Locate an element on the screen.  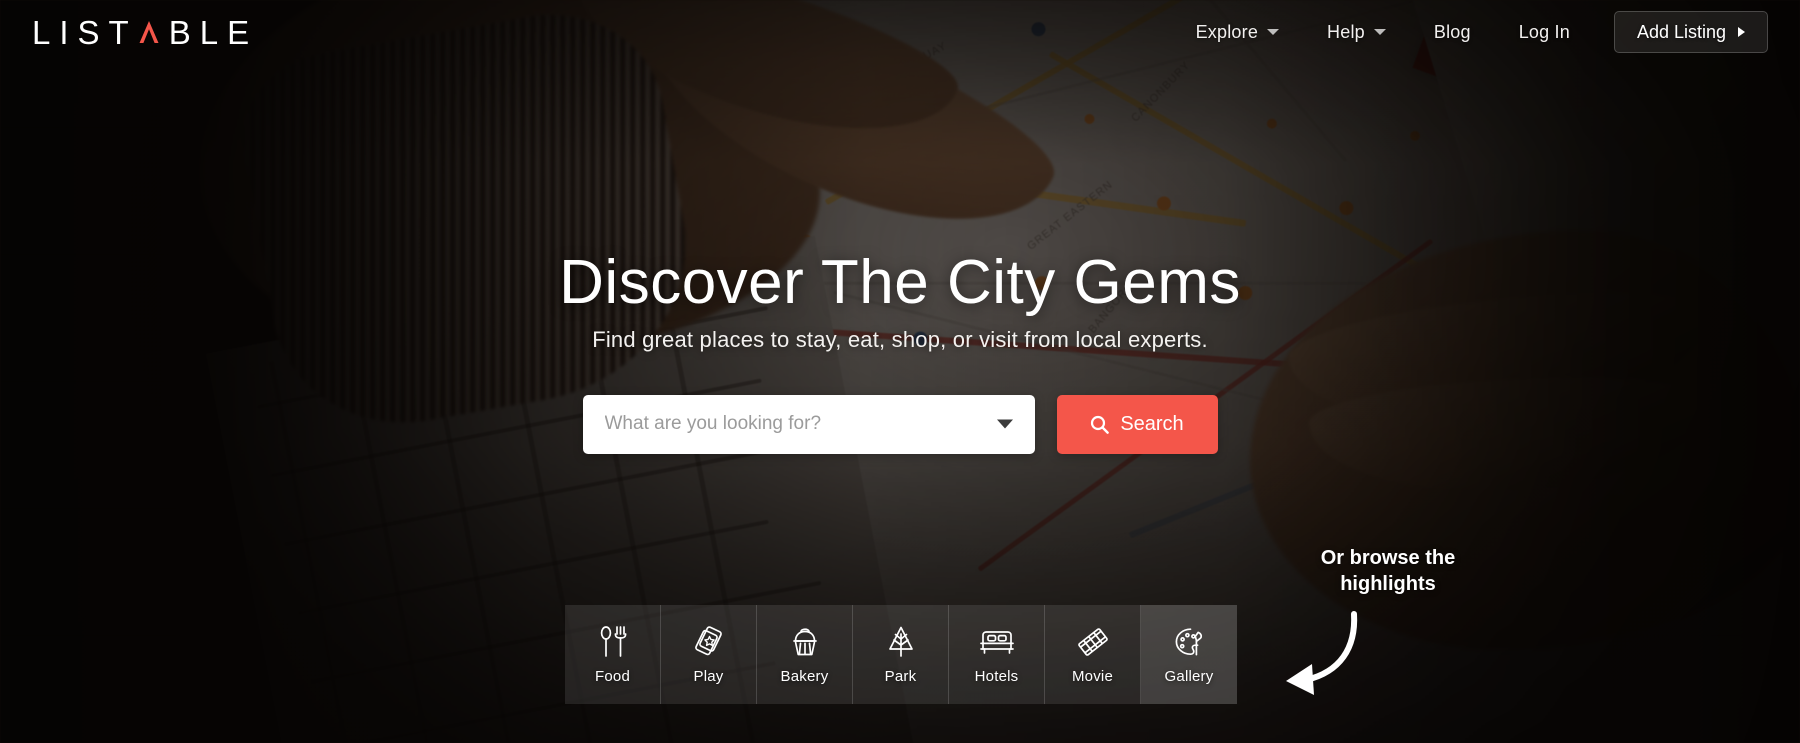
bed-icon is located at coordinates (997, 642).